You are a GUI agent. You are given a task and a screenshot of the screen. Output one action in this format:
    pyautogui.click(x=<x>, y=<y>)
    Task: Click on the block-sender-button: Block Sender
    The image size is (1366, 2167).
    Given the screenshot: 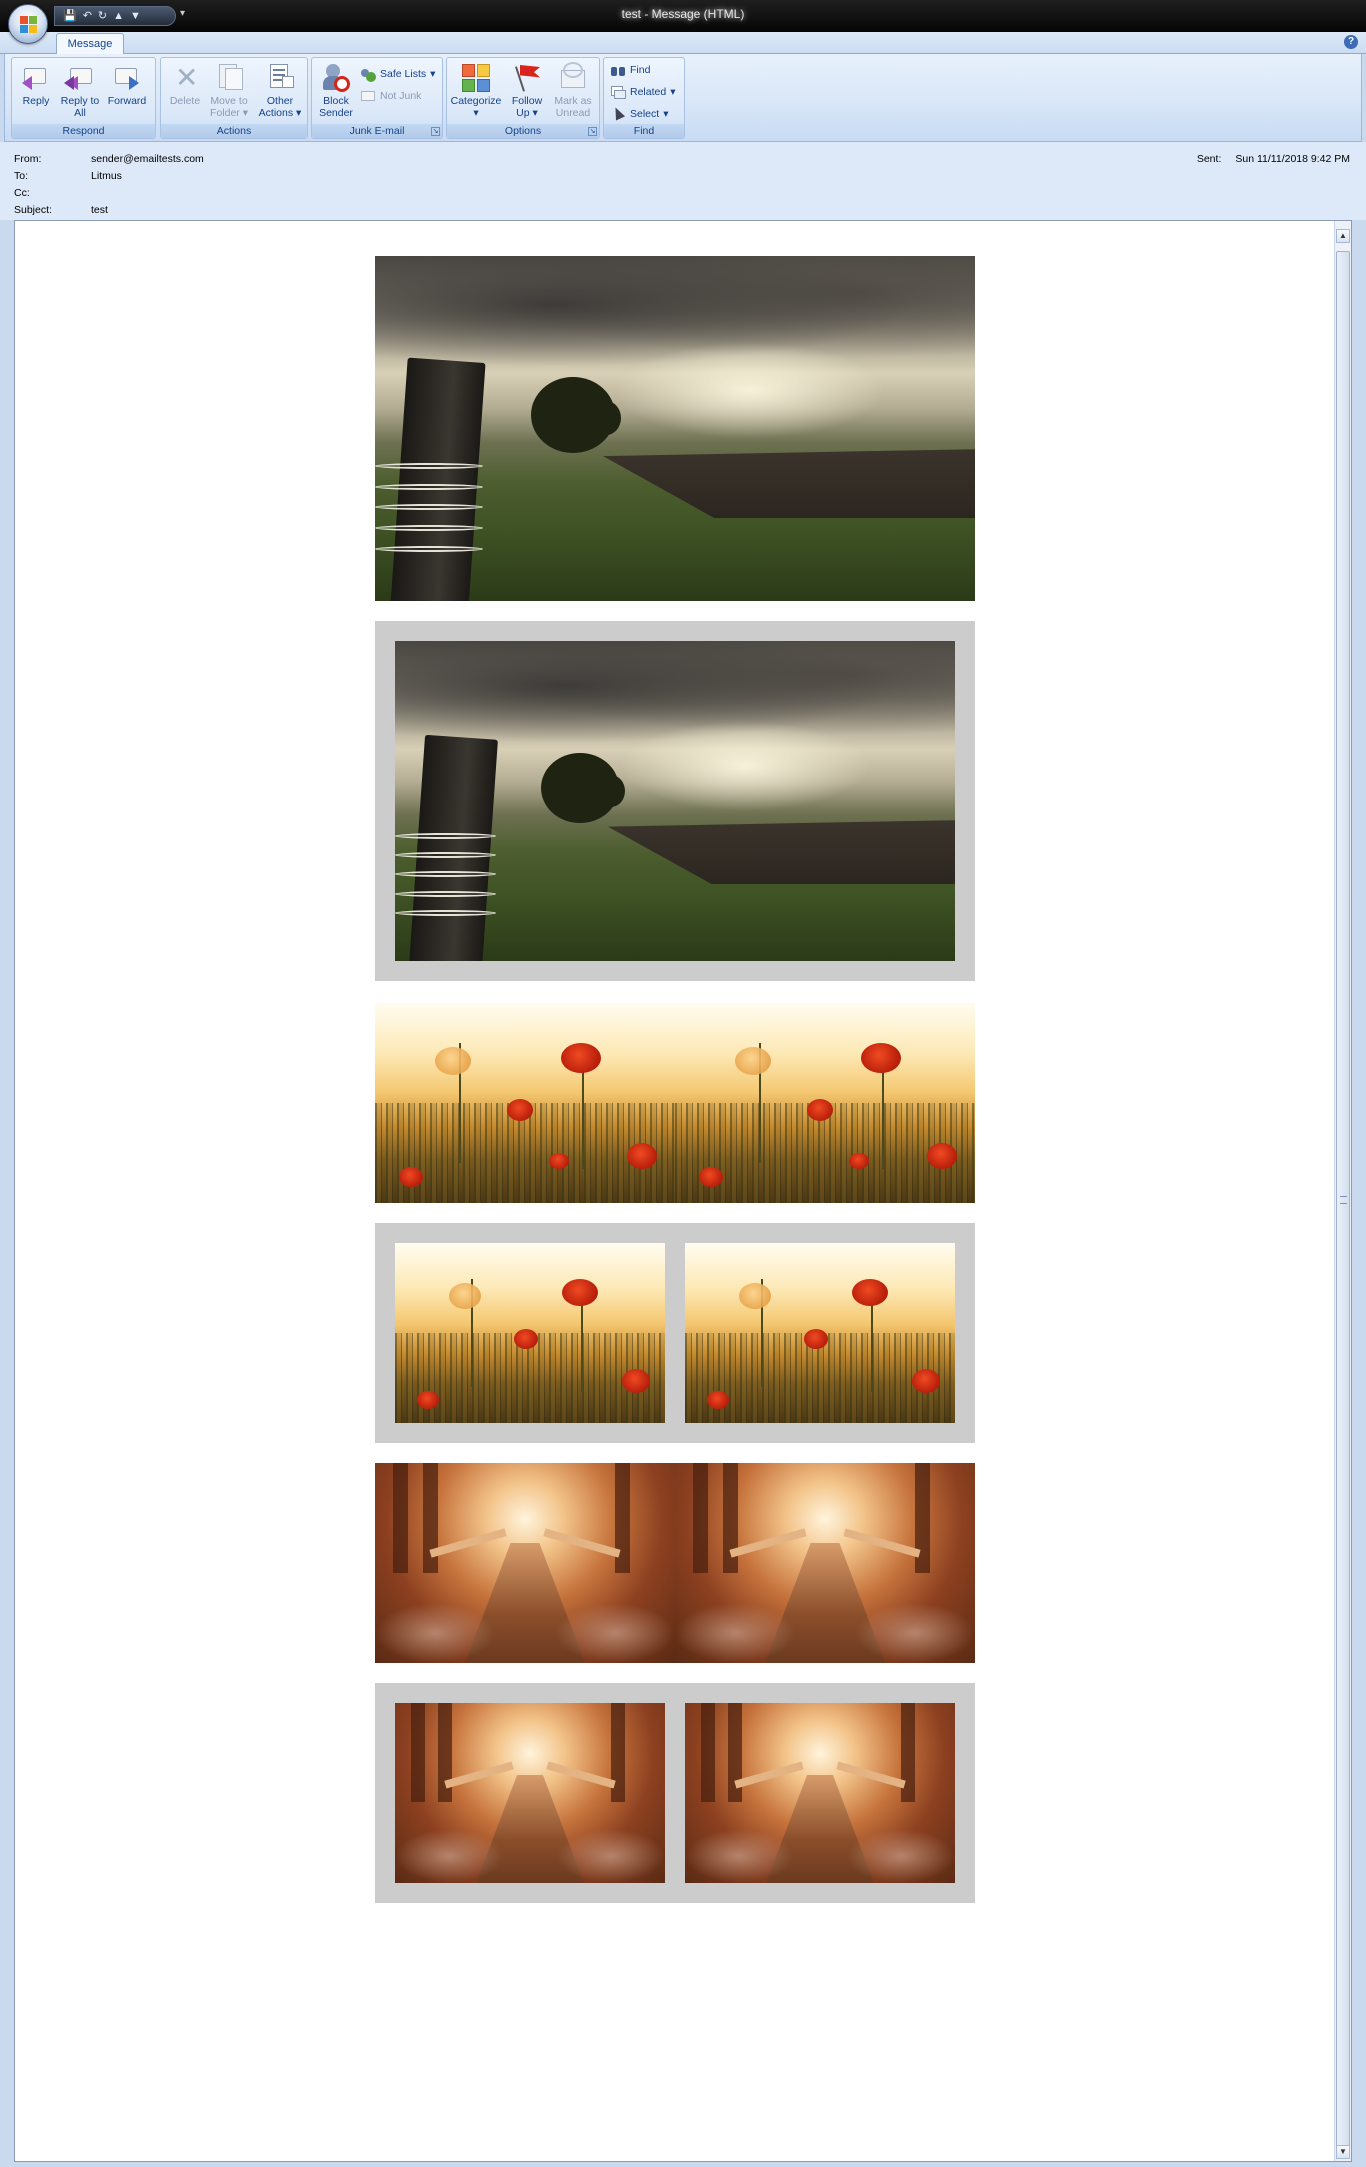 What is the action you would take?
    pyautogui.click(x=336, y=92)
    